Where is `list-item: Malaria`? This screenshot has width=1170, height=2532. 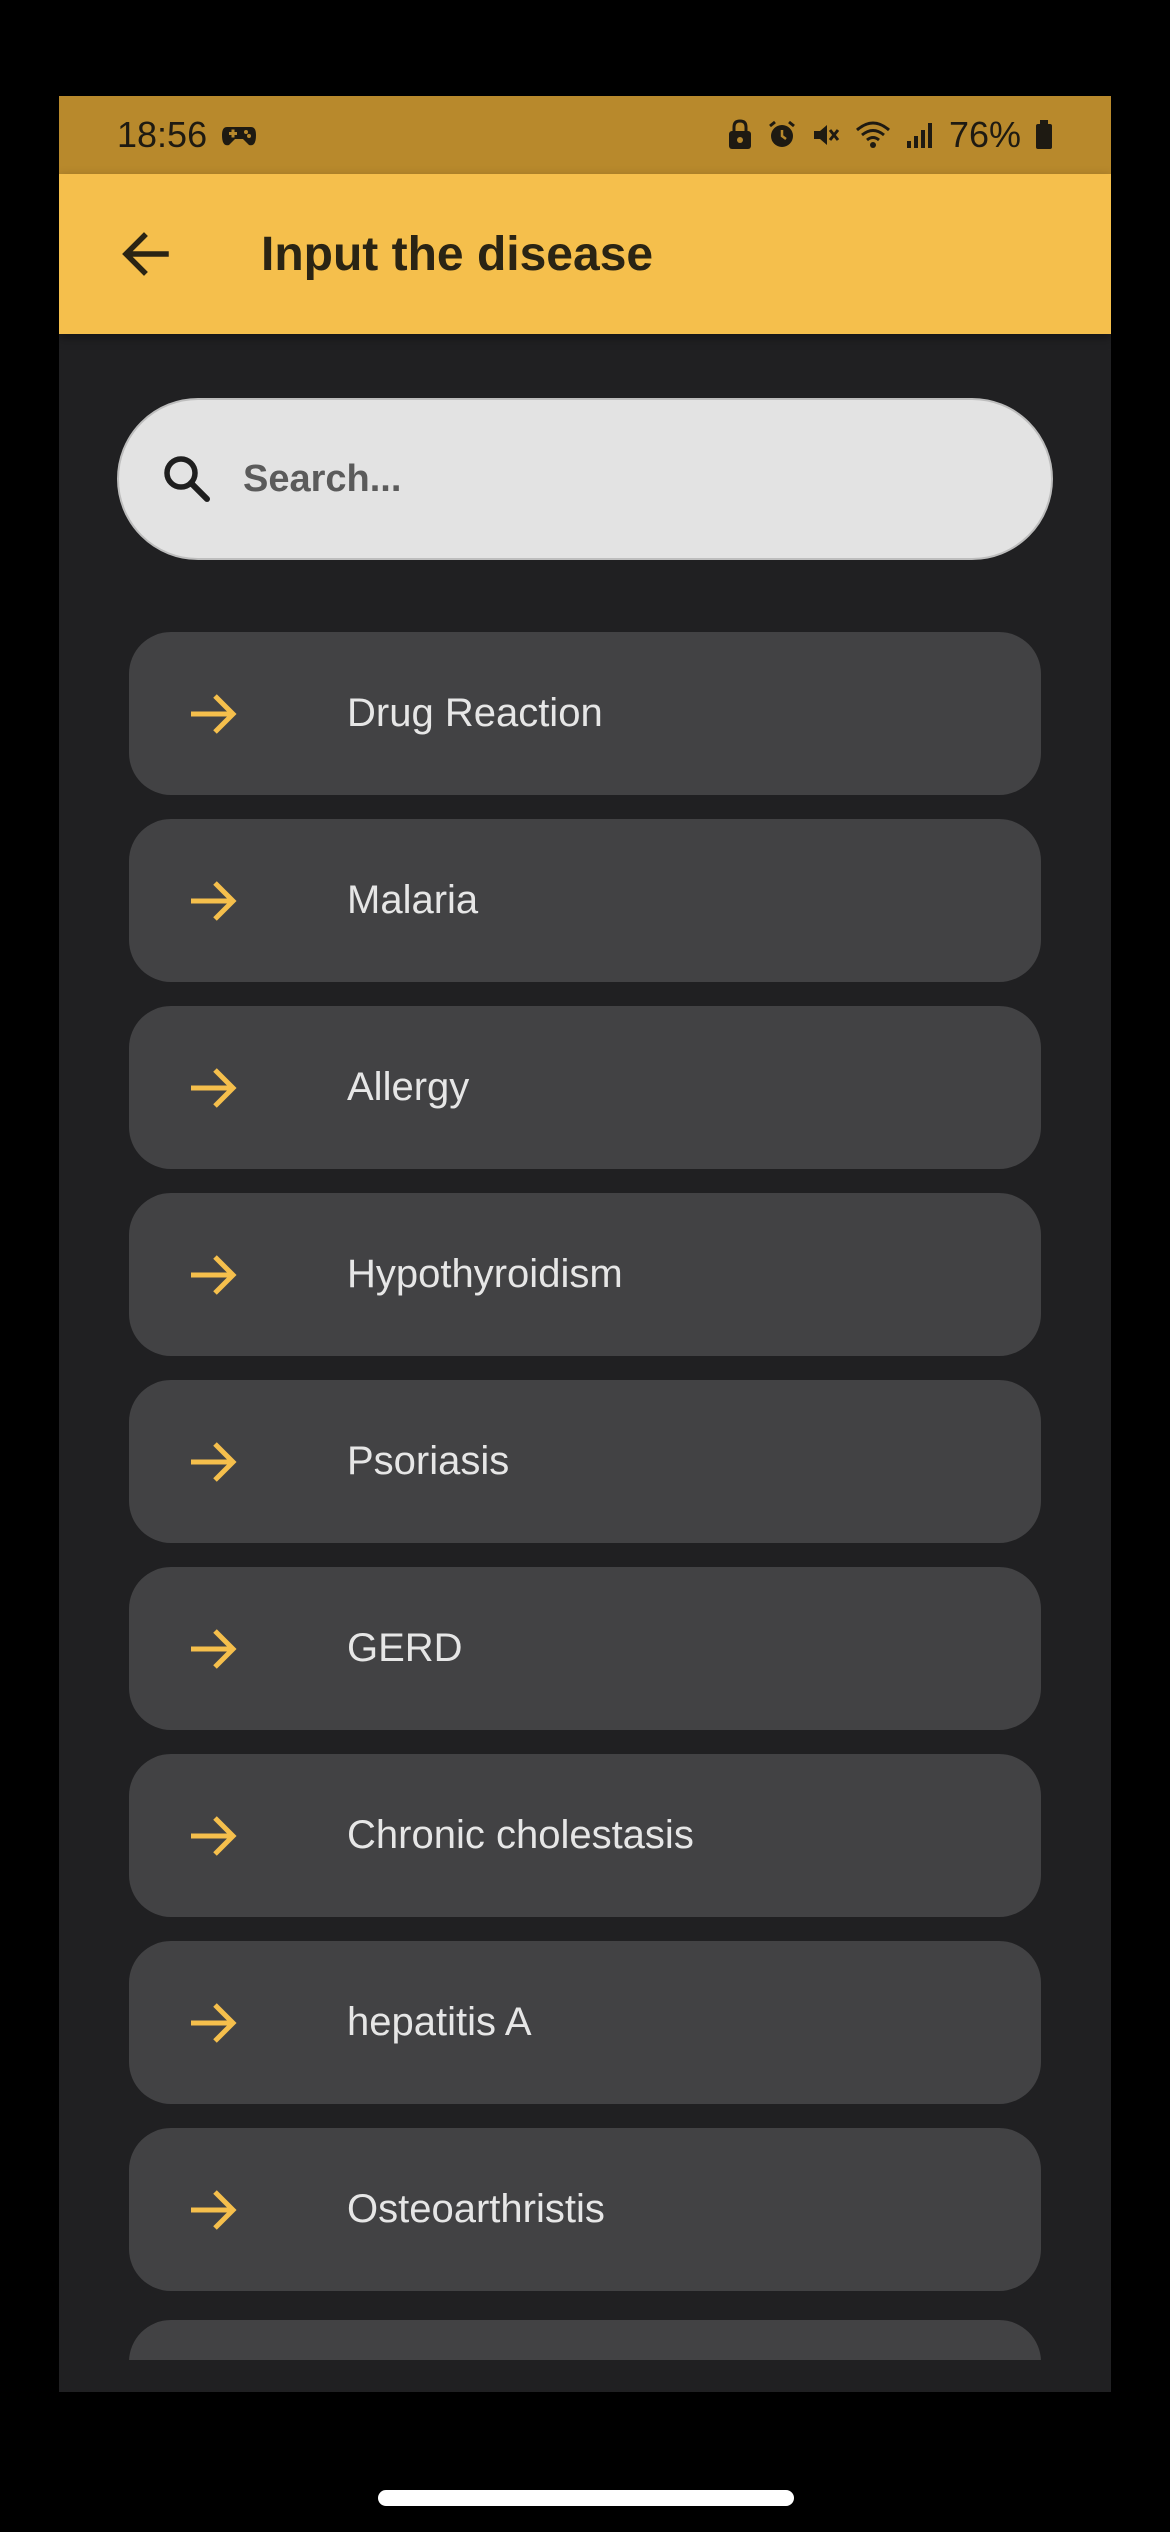 list-item: Malaria is located at coordinates (585, 900).